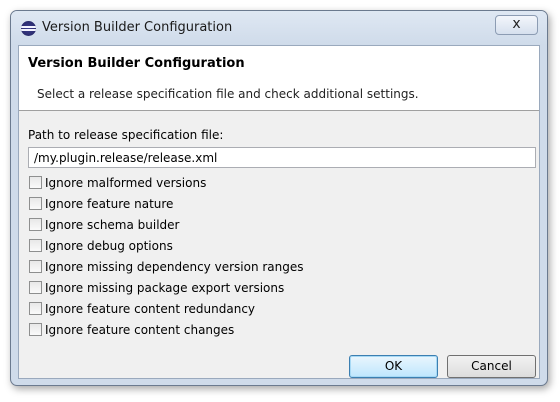 This screenshot has height=402, width=560. What do you see at coordinates (491, 366) in the screenshot?
I see `cancel-button: Cancel` at bounding box center [491, 366].